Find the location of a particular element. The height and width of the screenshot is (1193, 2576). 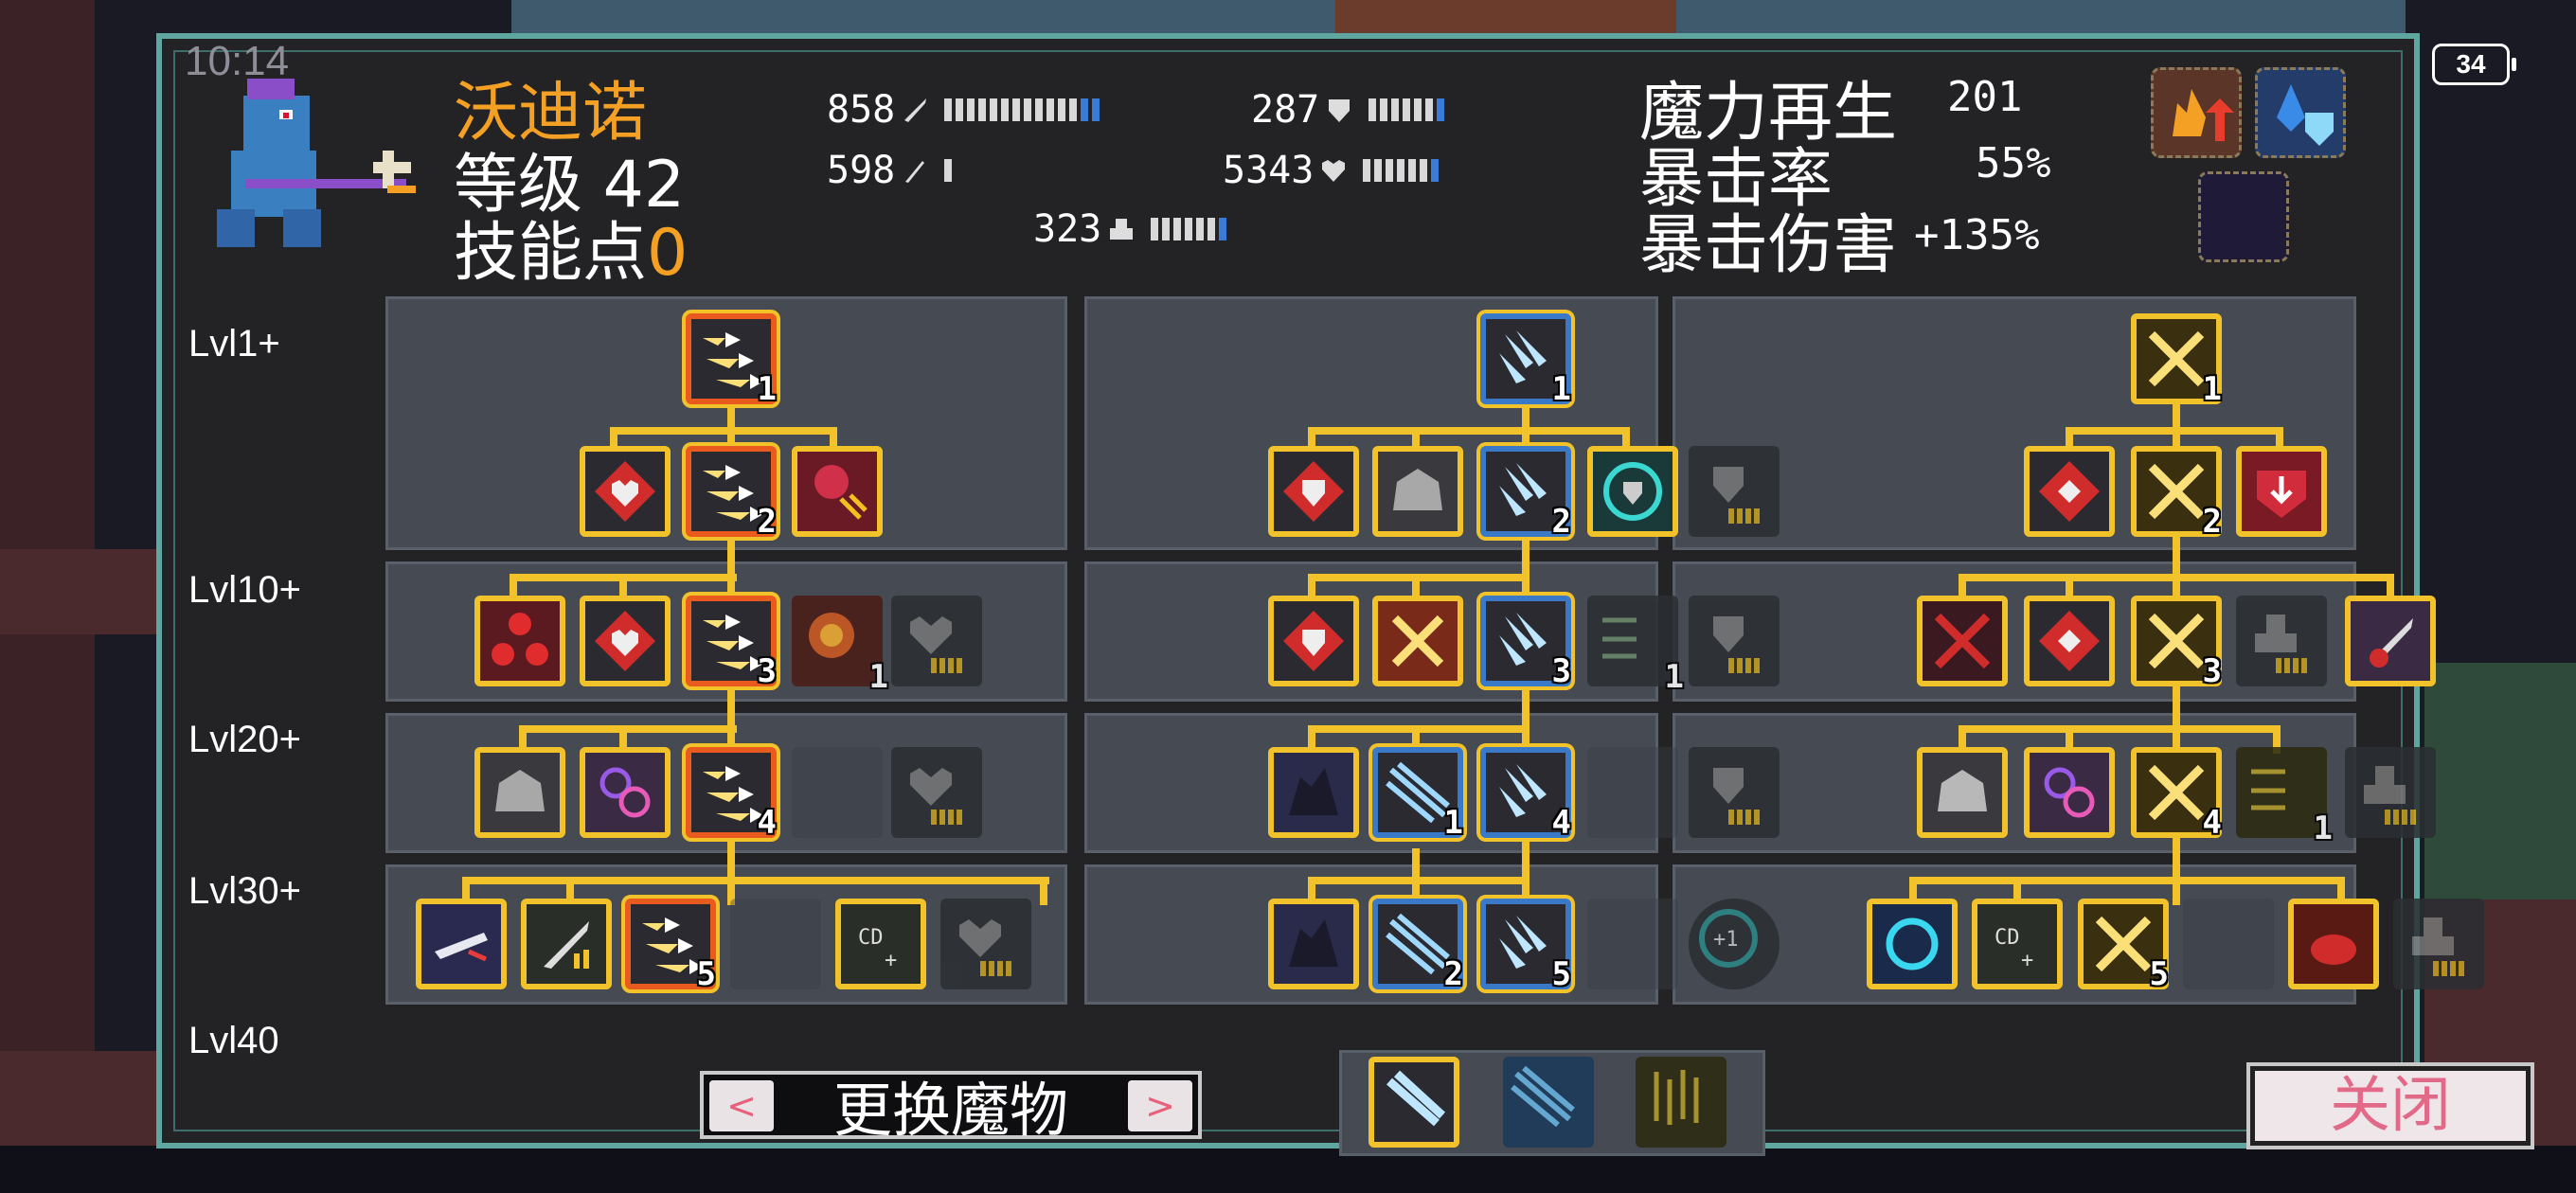

skill-locked-gold-arrows: 1 is located at coordinates (2284, 797).